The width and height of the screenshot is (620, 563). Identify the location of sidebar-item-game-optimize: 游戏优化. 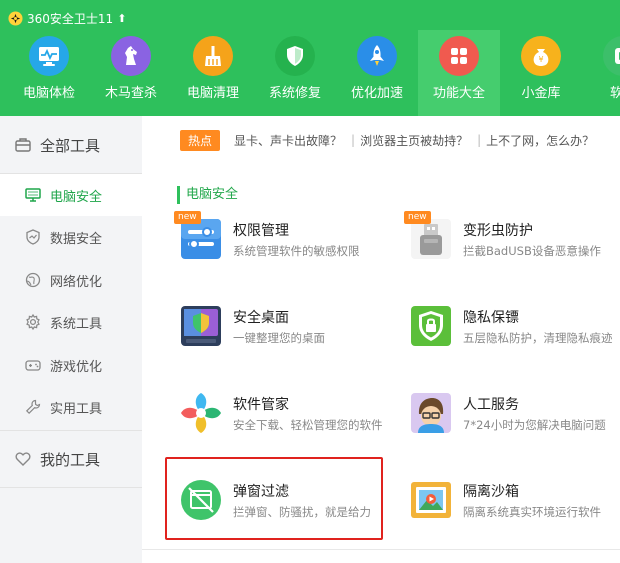
(71, 365).